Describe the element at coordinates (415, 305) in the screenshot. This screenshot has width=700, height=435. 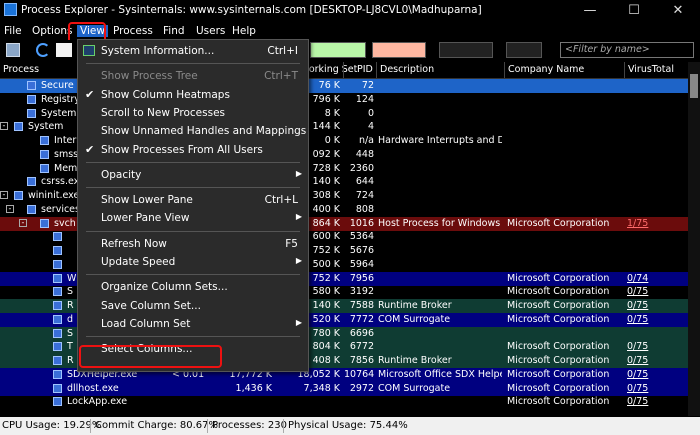
I see `description-cell: Runtime Broker` at that location.